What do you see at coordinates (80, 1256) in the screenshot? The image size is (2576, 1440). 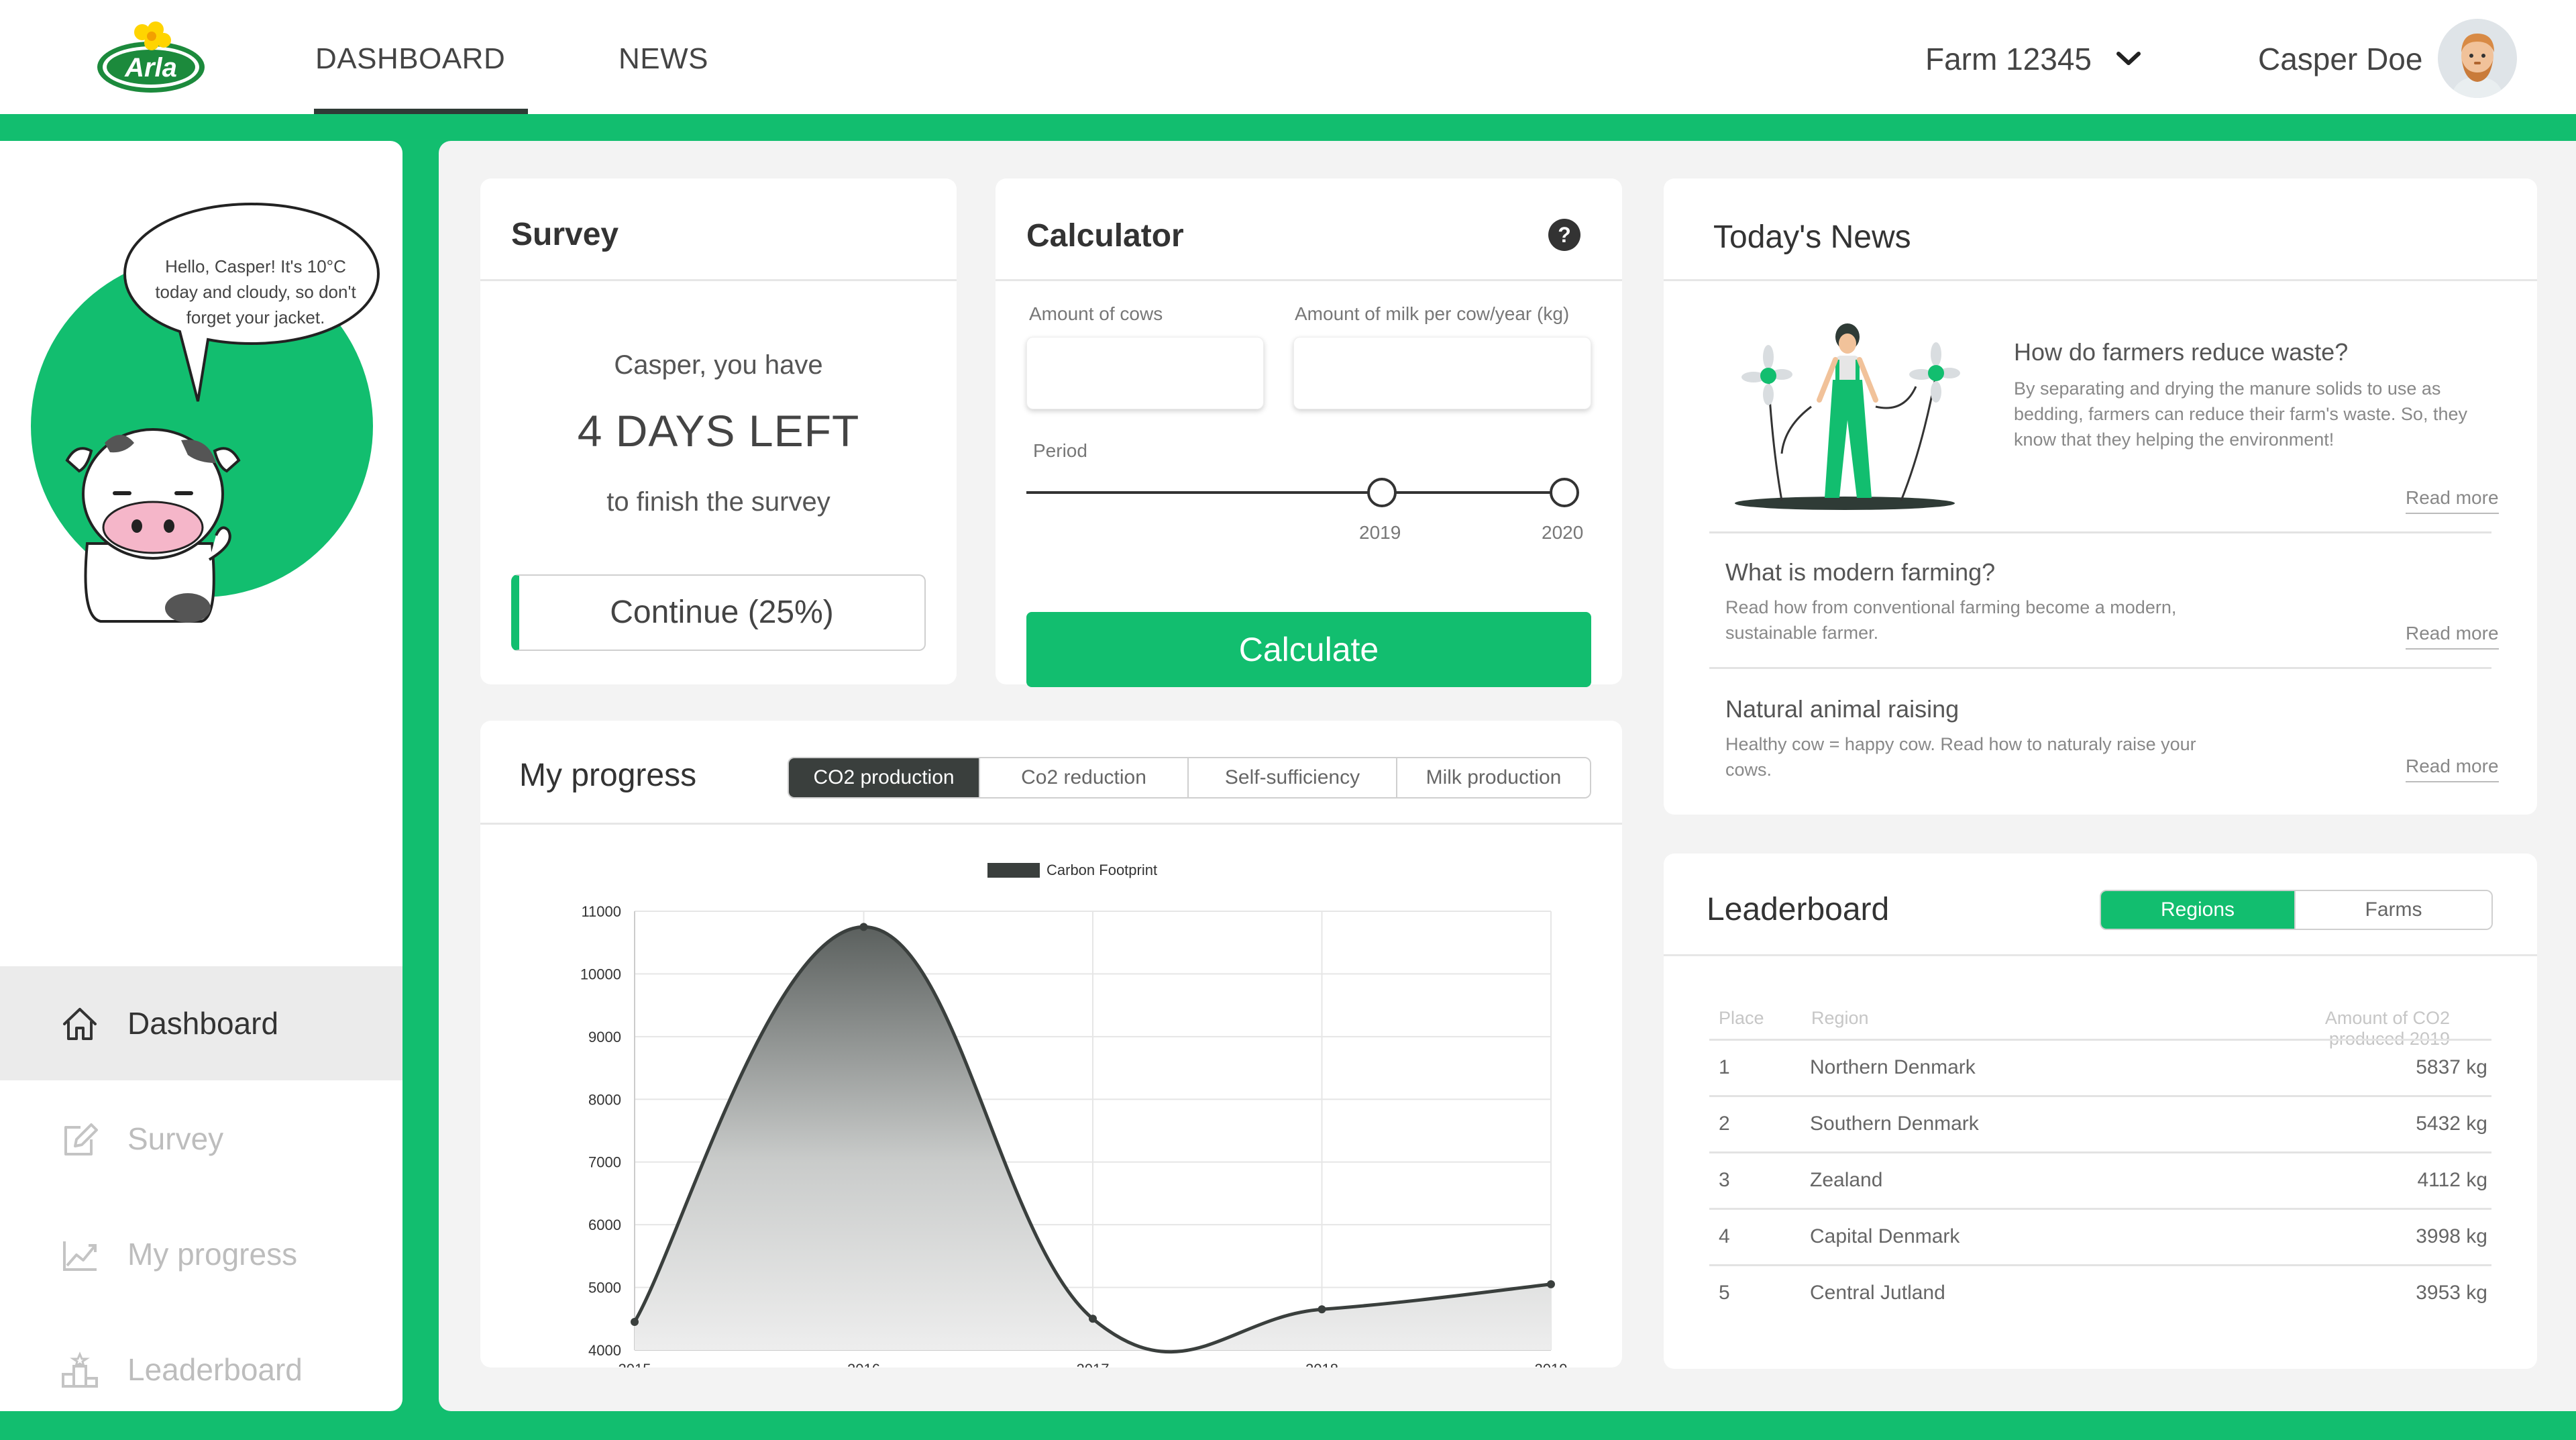 I see `trend-icon` at bounding box center [80, 1256].